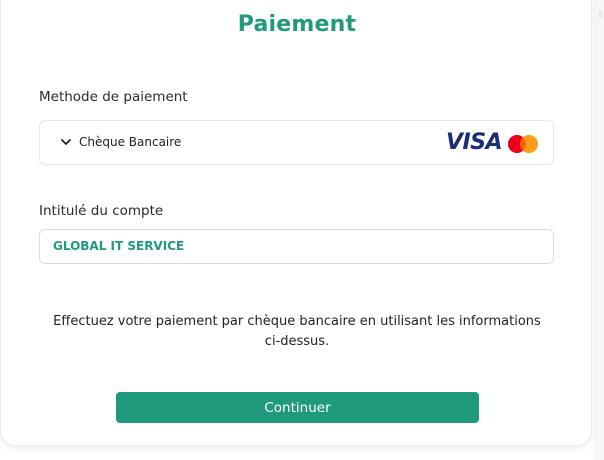  Describe the element at coordinates (296, 246) in the screenshot. I see `account-name-field: GLOBAL IT SERVICE` at that location.